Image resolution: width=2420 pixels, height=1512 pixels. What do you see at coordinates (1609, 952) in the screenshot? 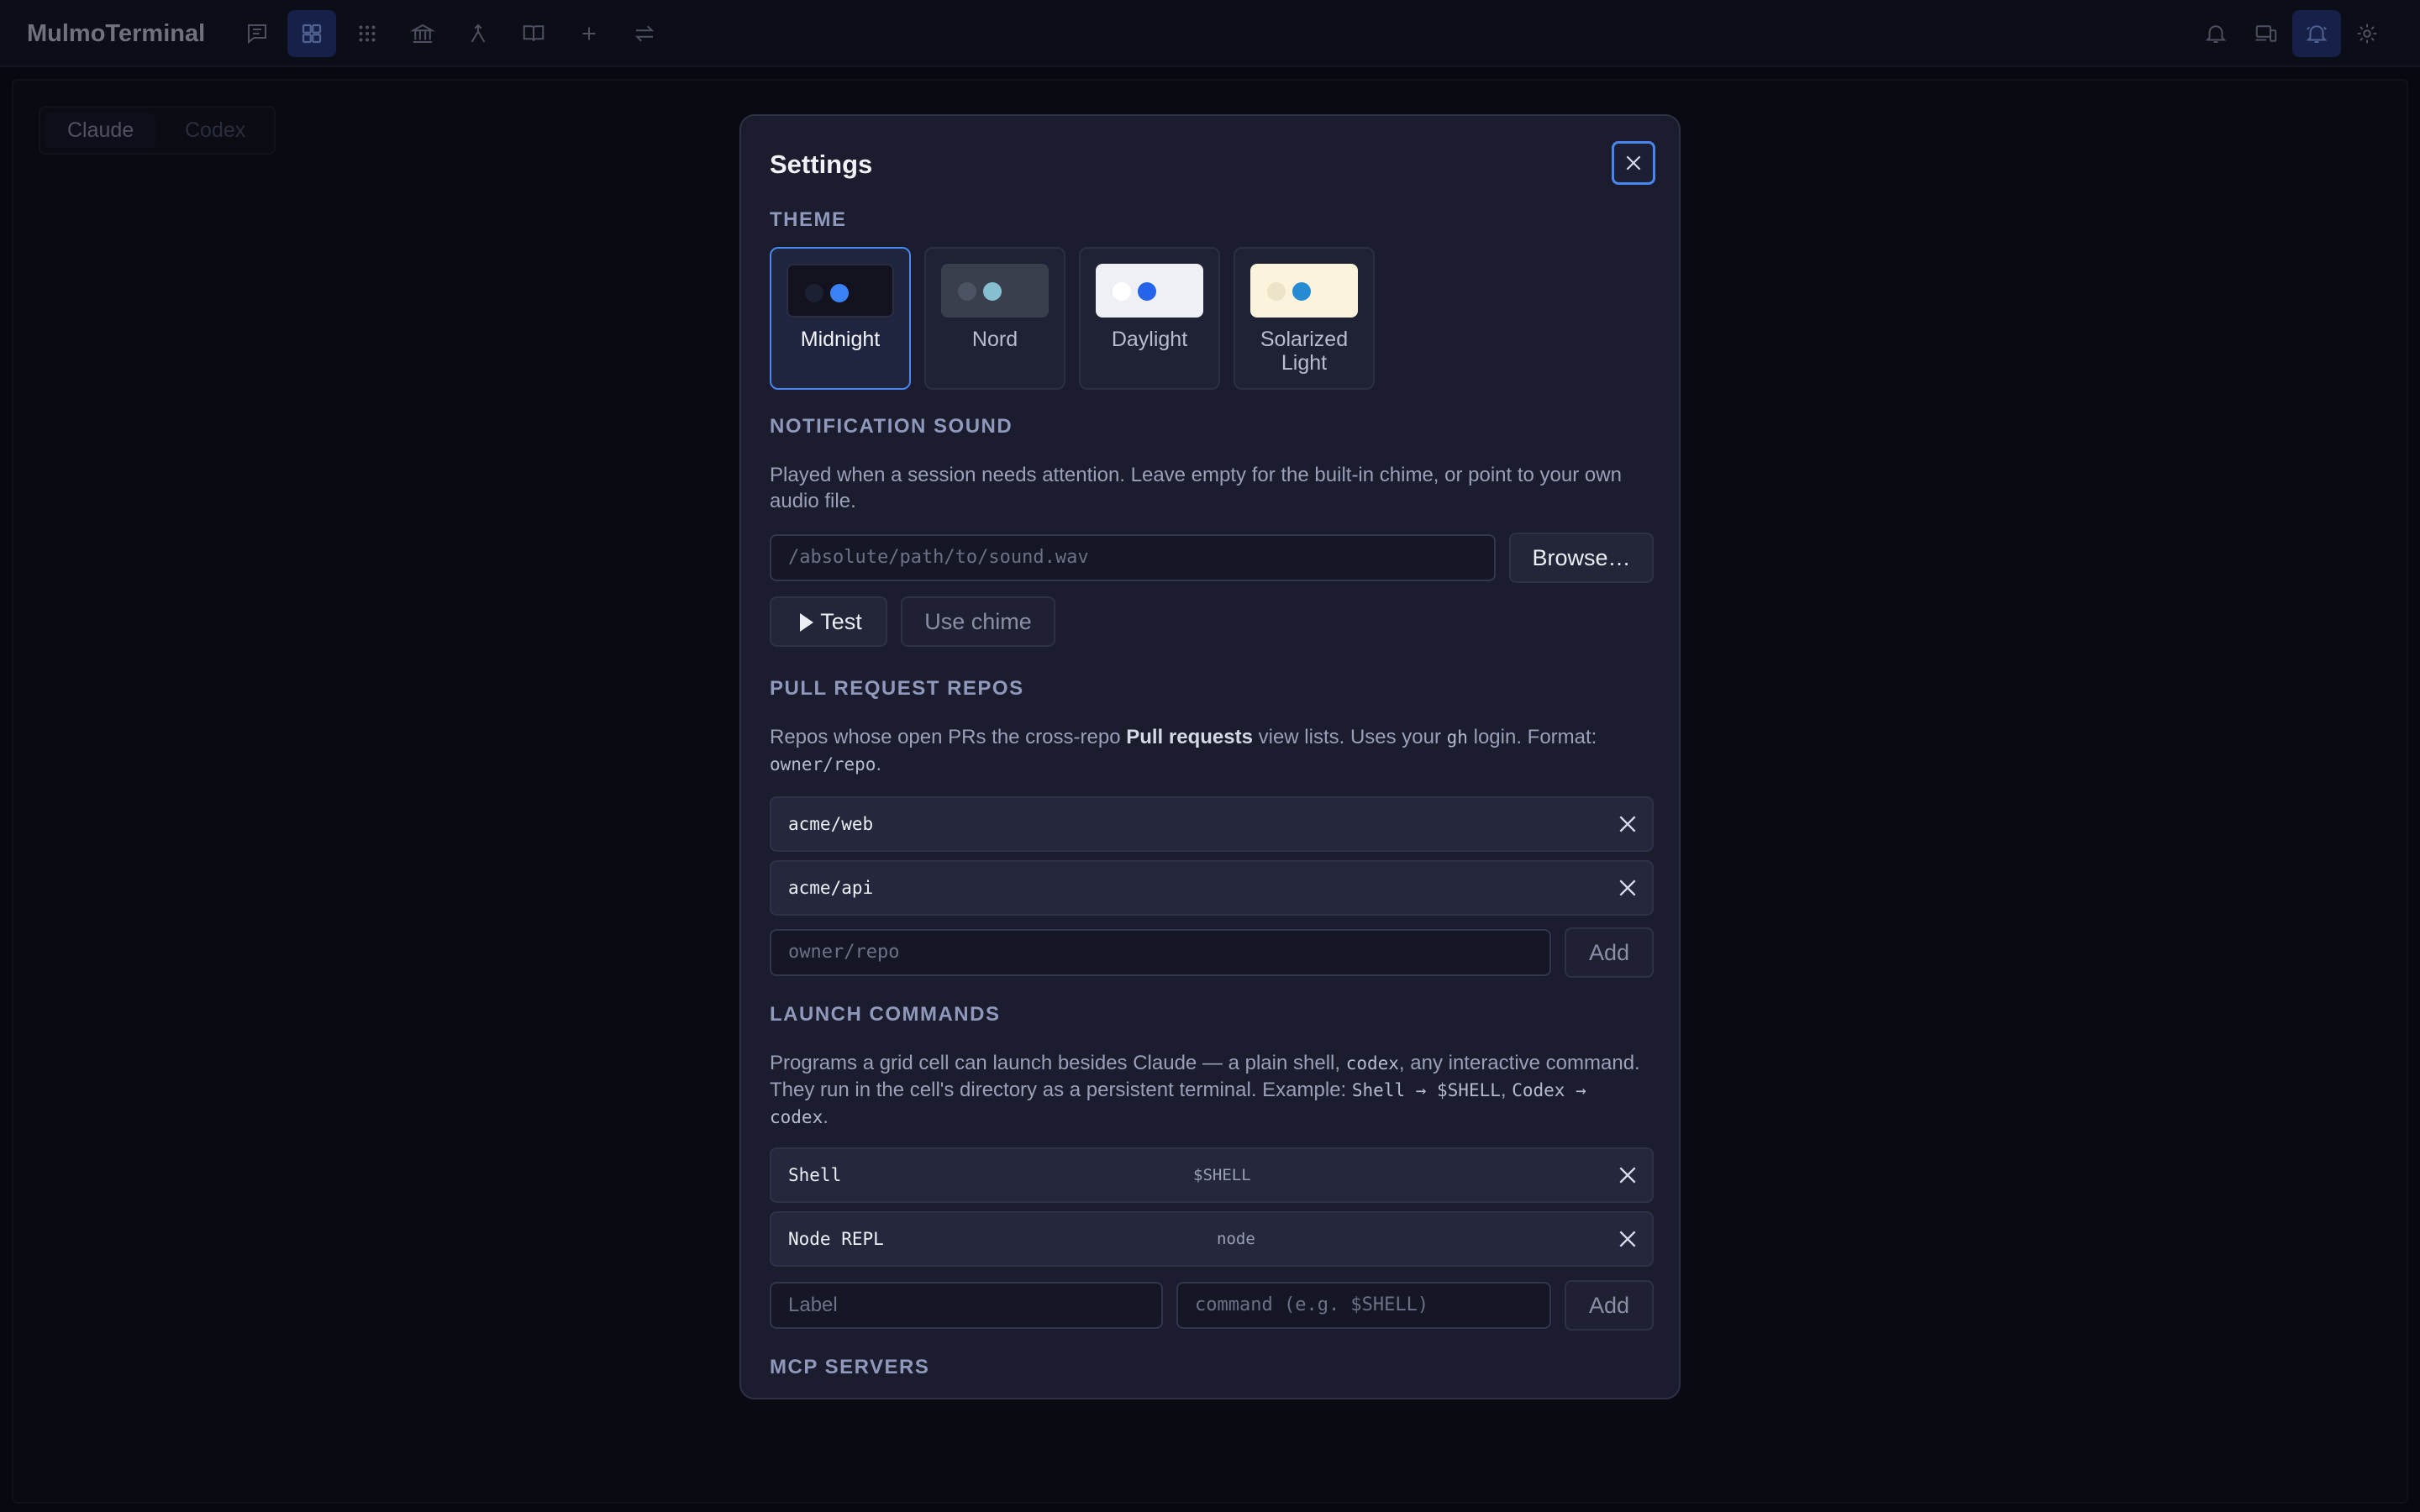
I see `add-repo-button: Add` at bounding box center [1609, 952].